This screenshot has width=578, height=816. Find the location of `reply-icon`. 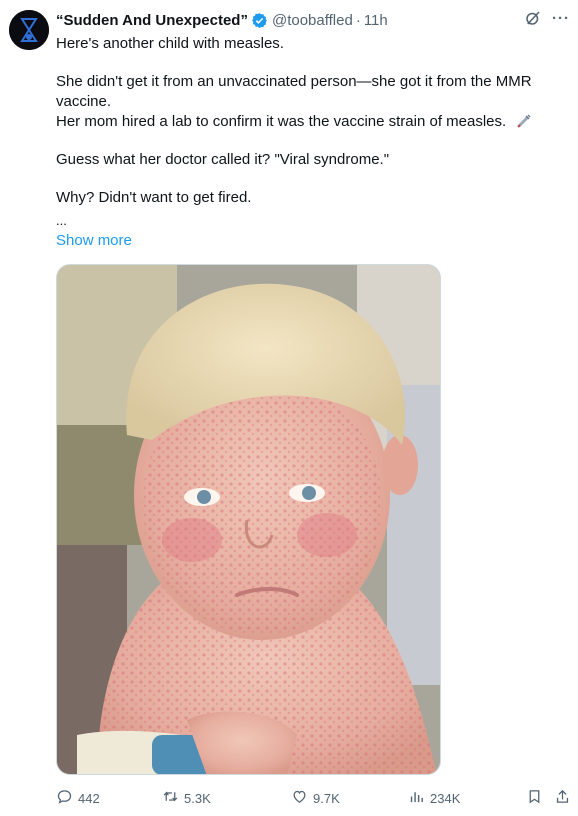

reply-icon is located at coordinates (64, 798).